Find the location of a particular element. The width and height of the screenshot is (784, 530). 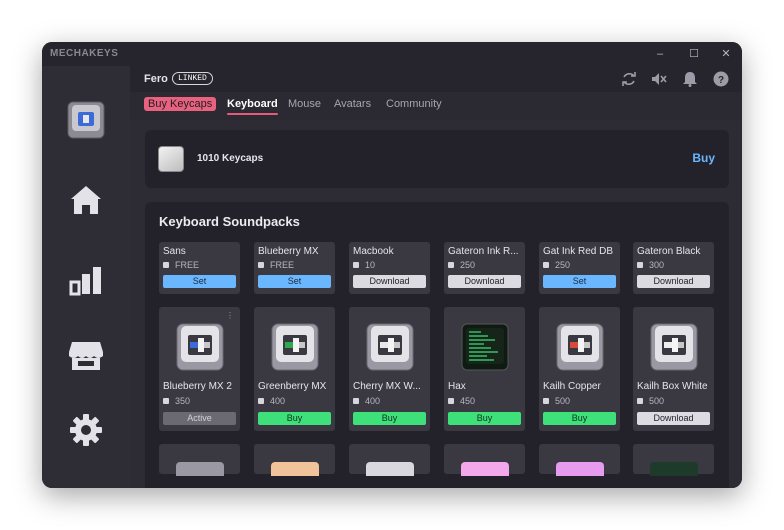

soundpack-card: Blueberry MX FREE Set is located at coordinates (294, 268).